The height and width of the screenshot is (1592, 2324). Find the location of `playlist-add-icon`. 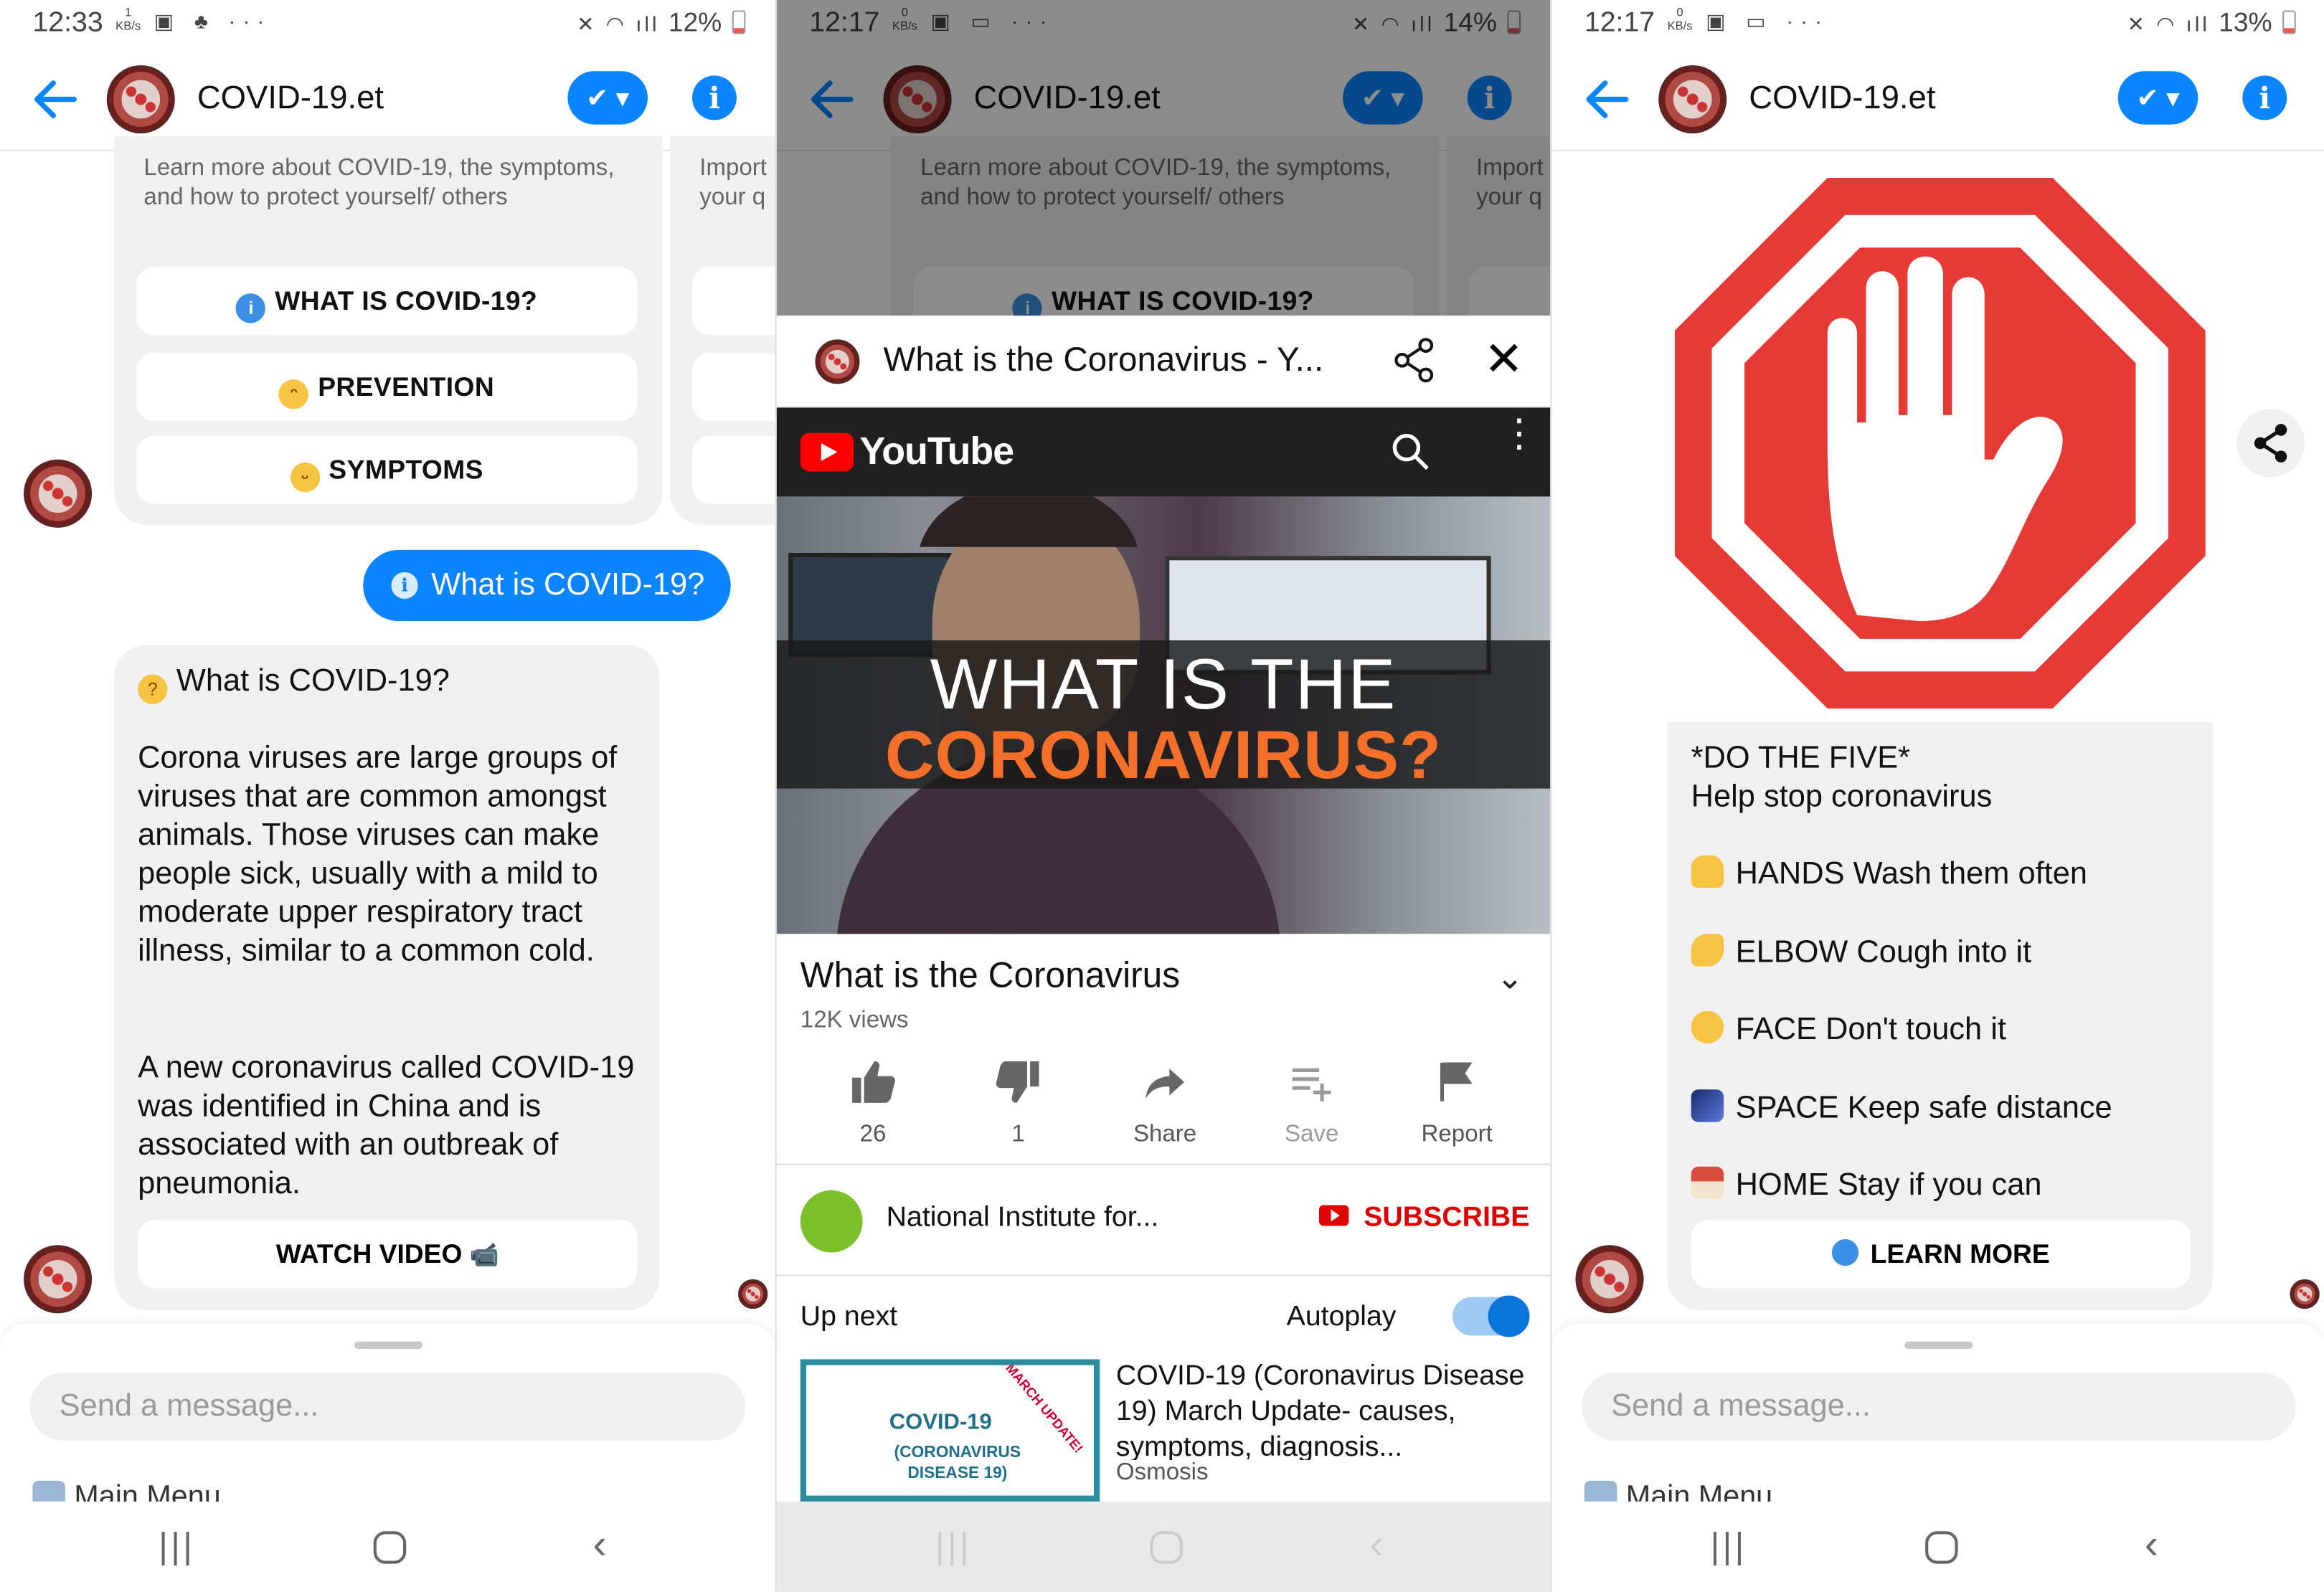

playlist-add-icon is located at coordinates (1311, 1084).